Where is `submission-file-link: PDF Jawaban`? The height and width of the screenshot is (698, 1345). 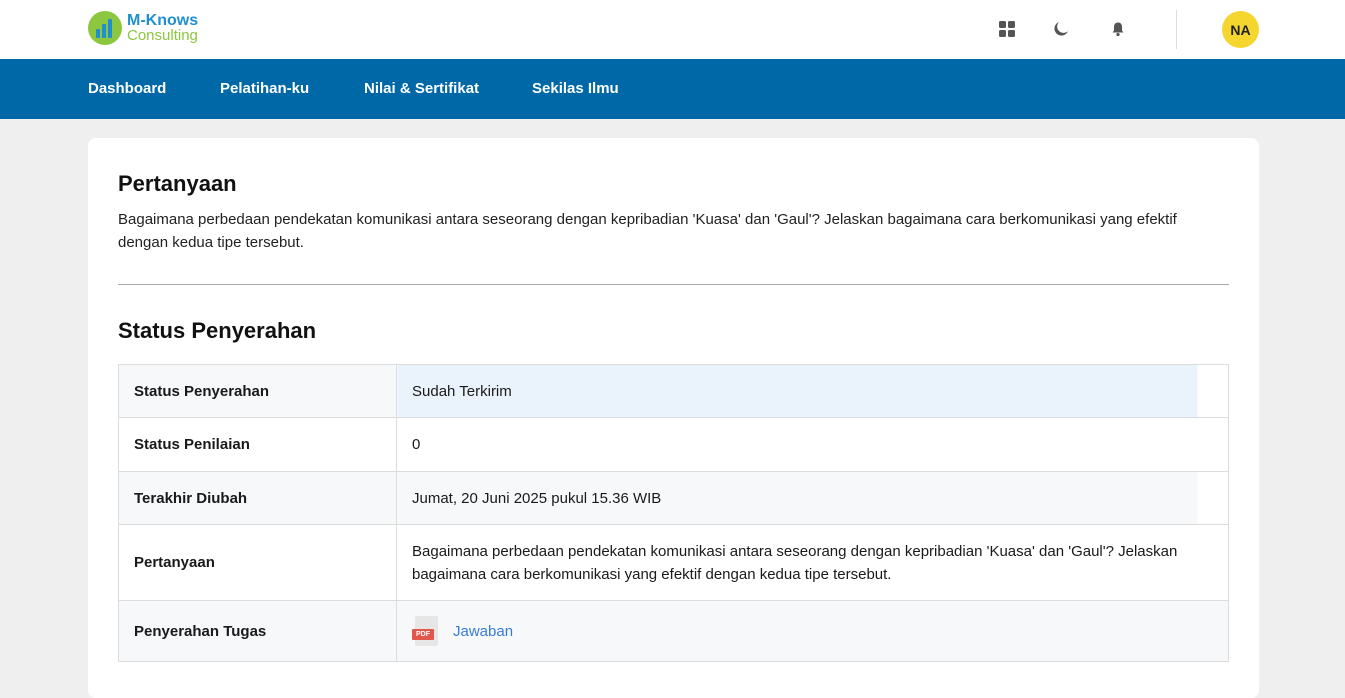 submission-file-link: PDF Jawaban is located at coordinates (820, 631).